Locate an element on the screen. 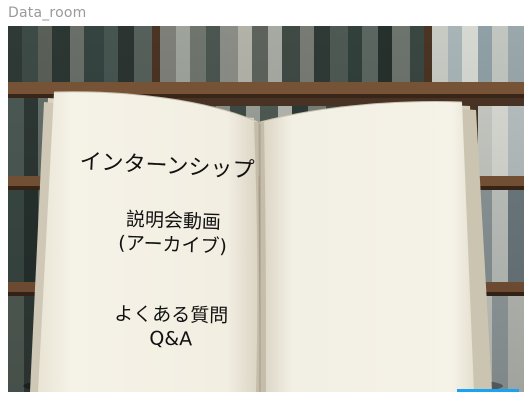 The width and height of the screenshot is (528, 400). page-title: Data_room is located at coordinates (47, 13).